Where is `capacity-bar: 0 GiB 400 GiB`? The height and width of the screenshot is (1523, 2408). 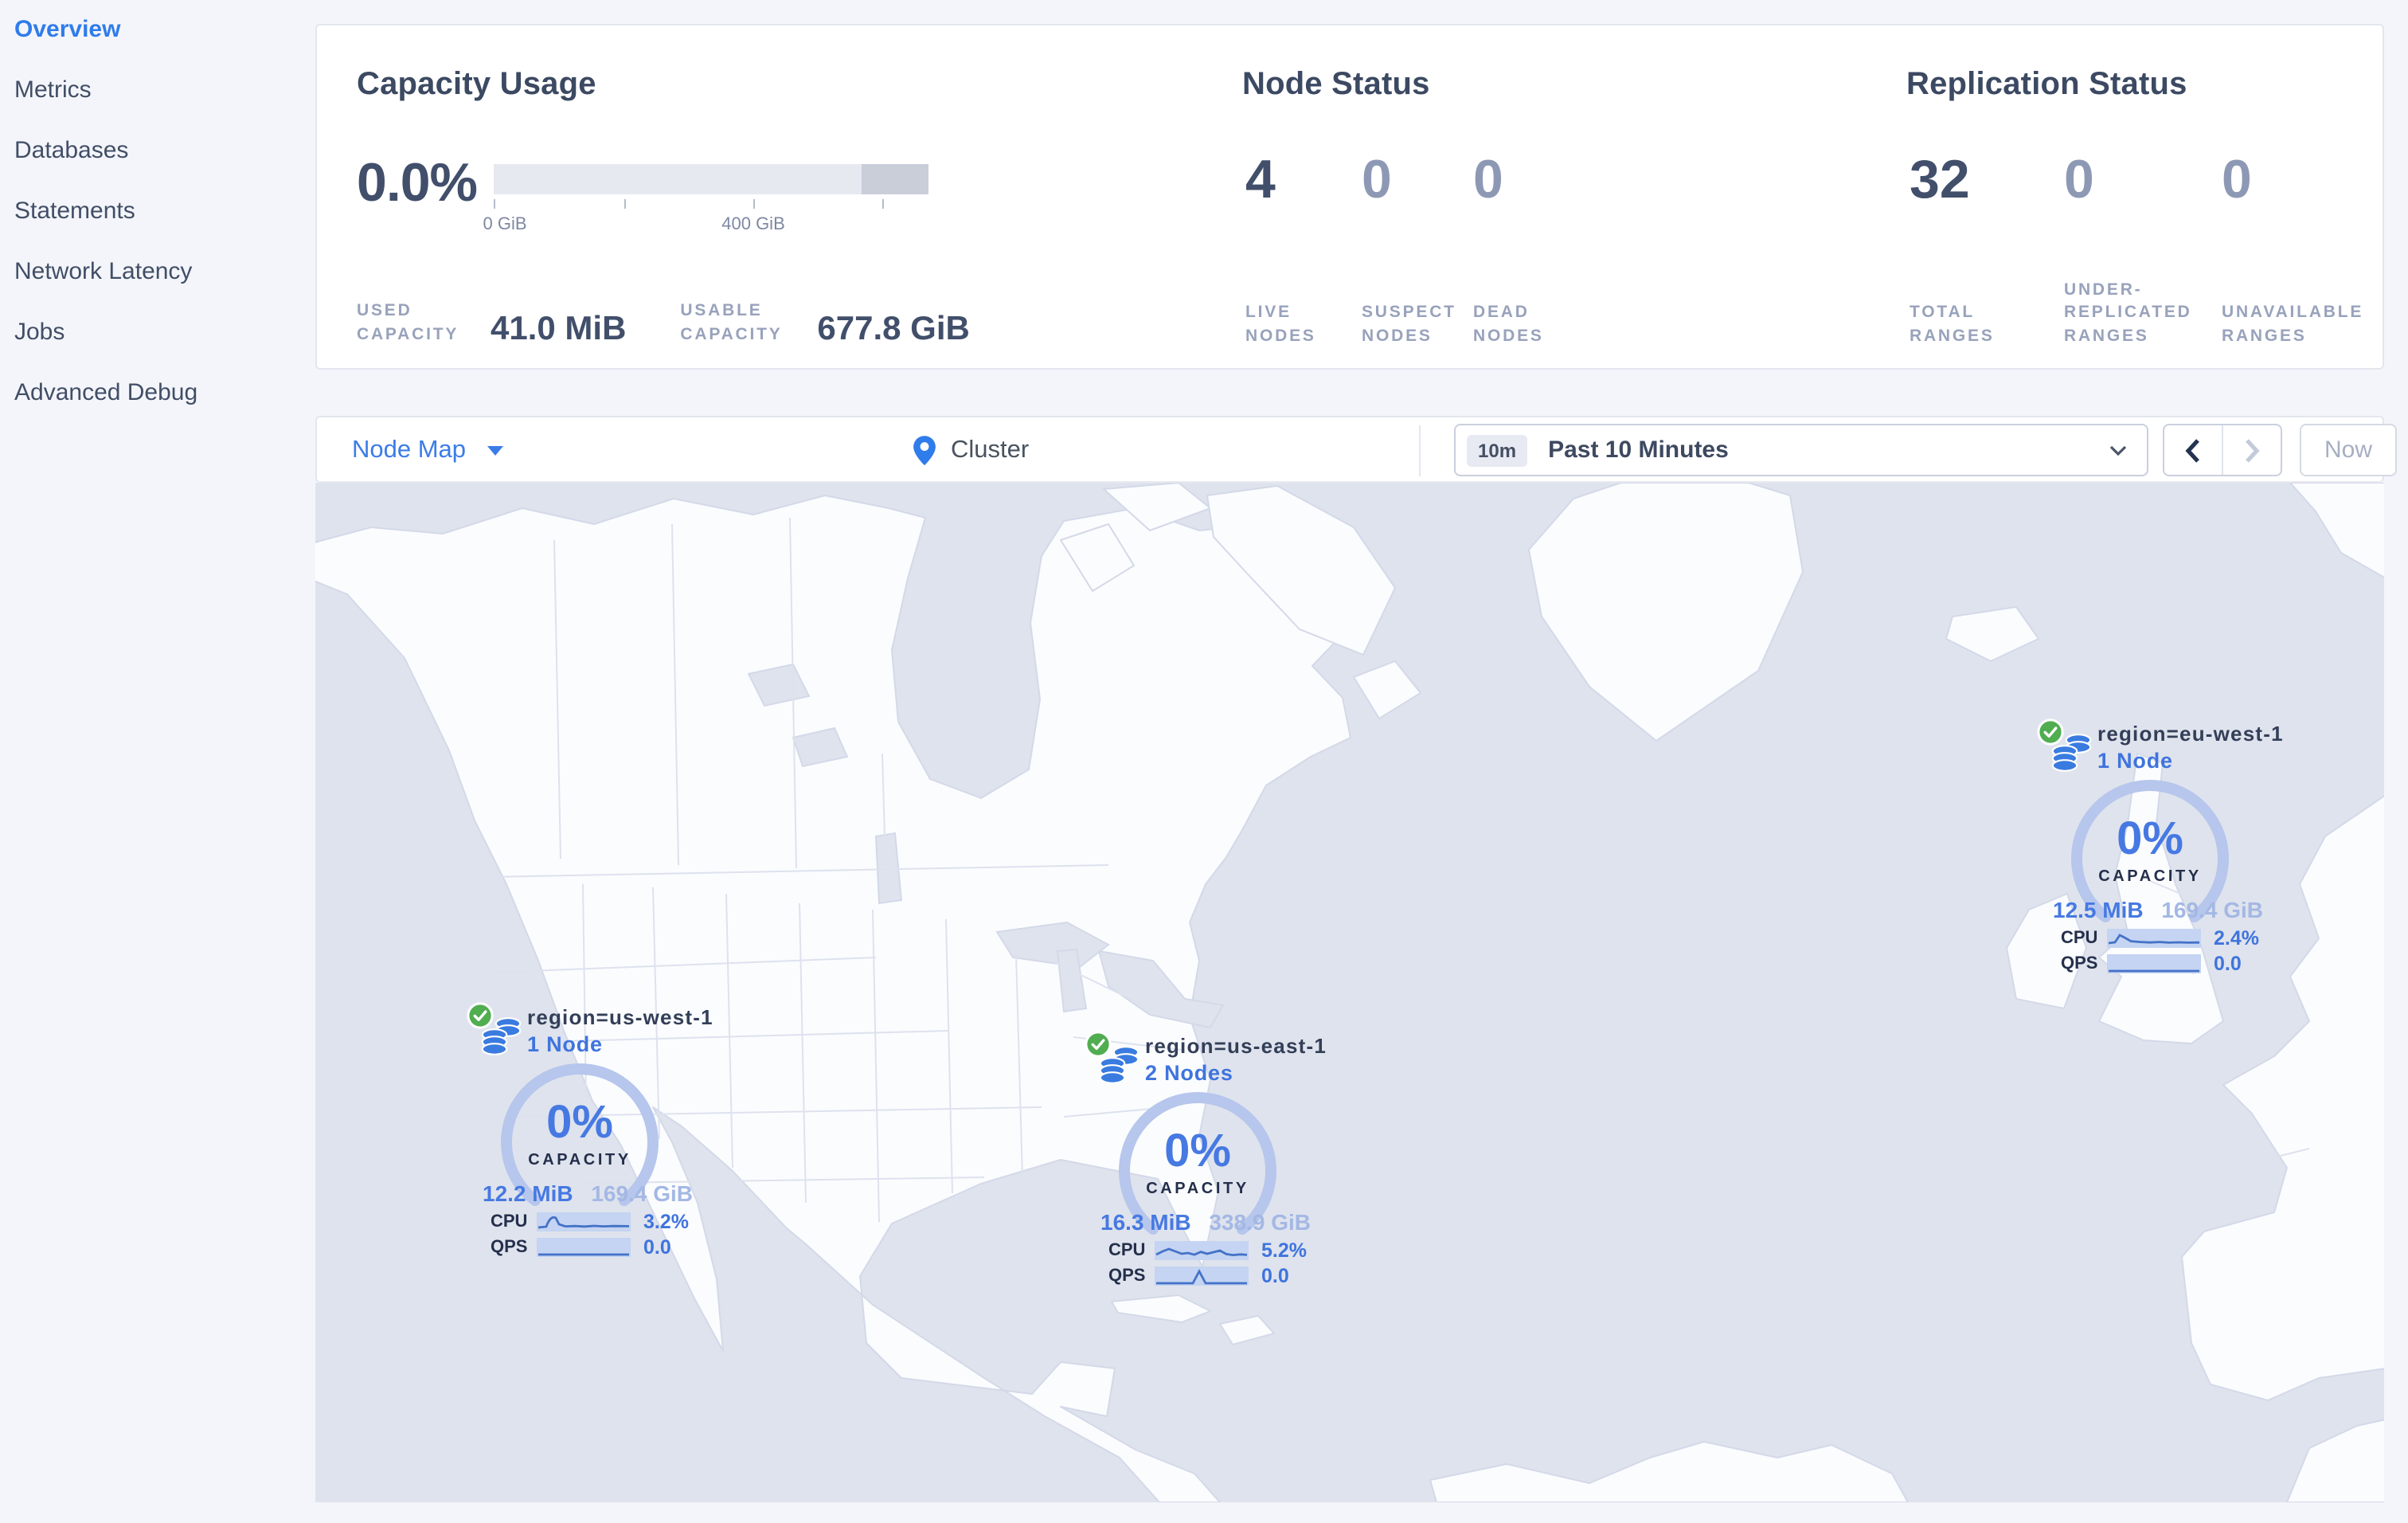
capacity-bar: 0 GiB 400 GiB is located at coordinates (705, 202).